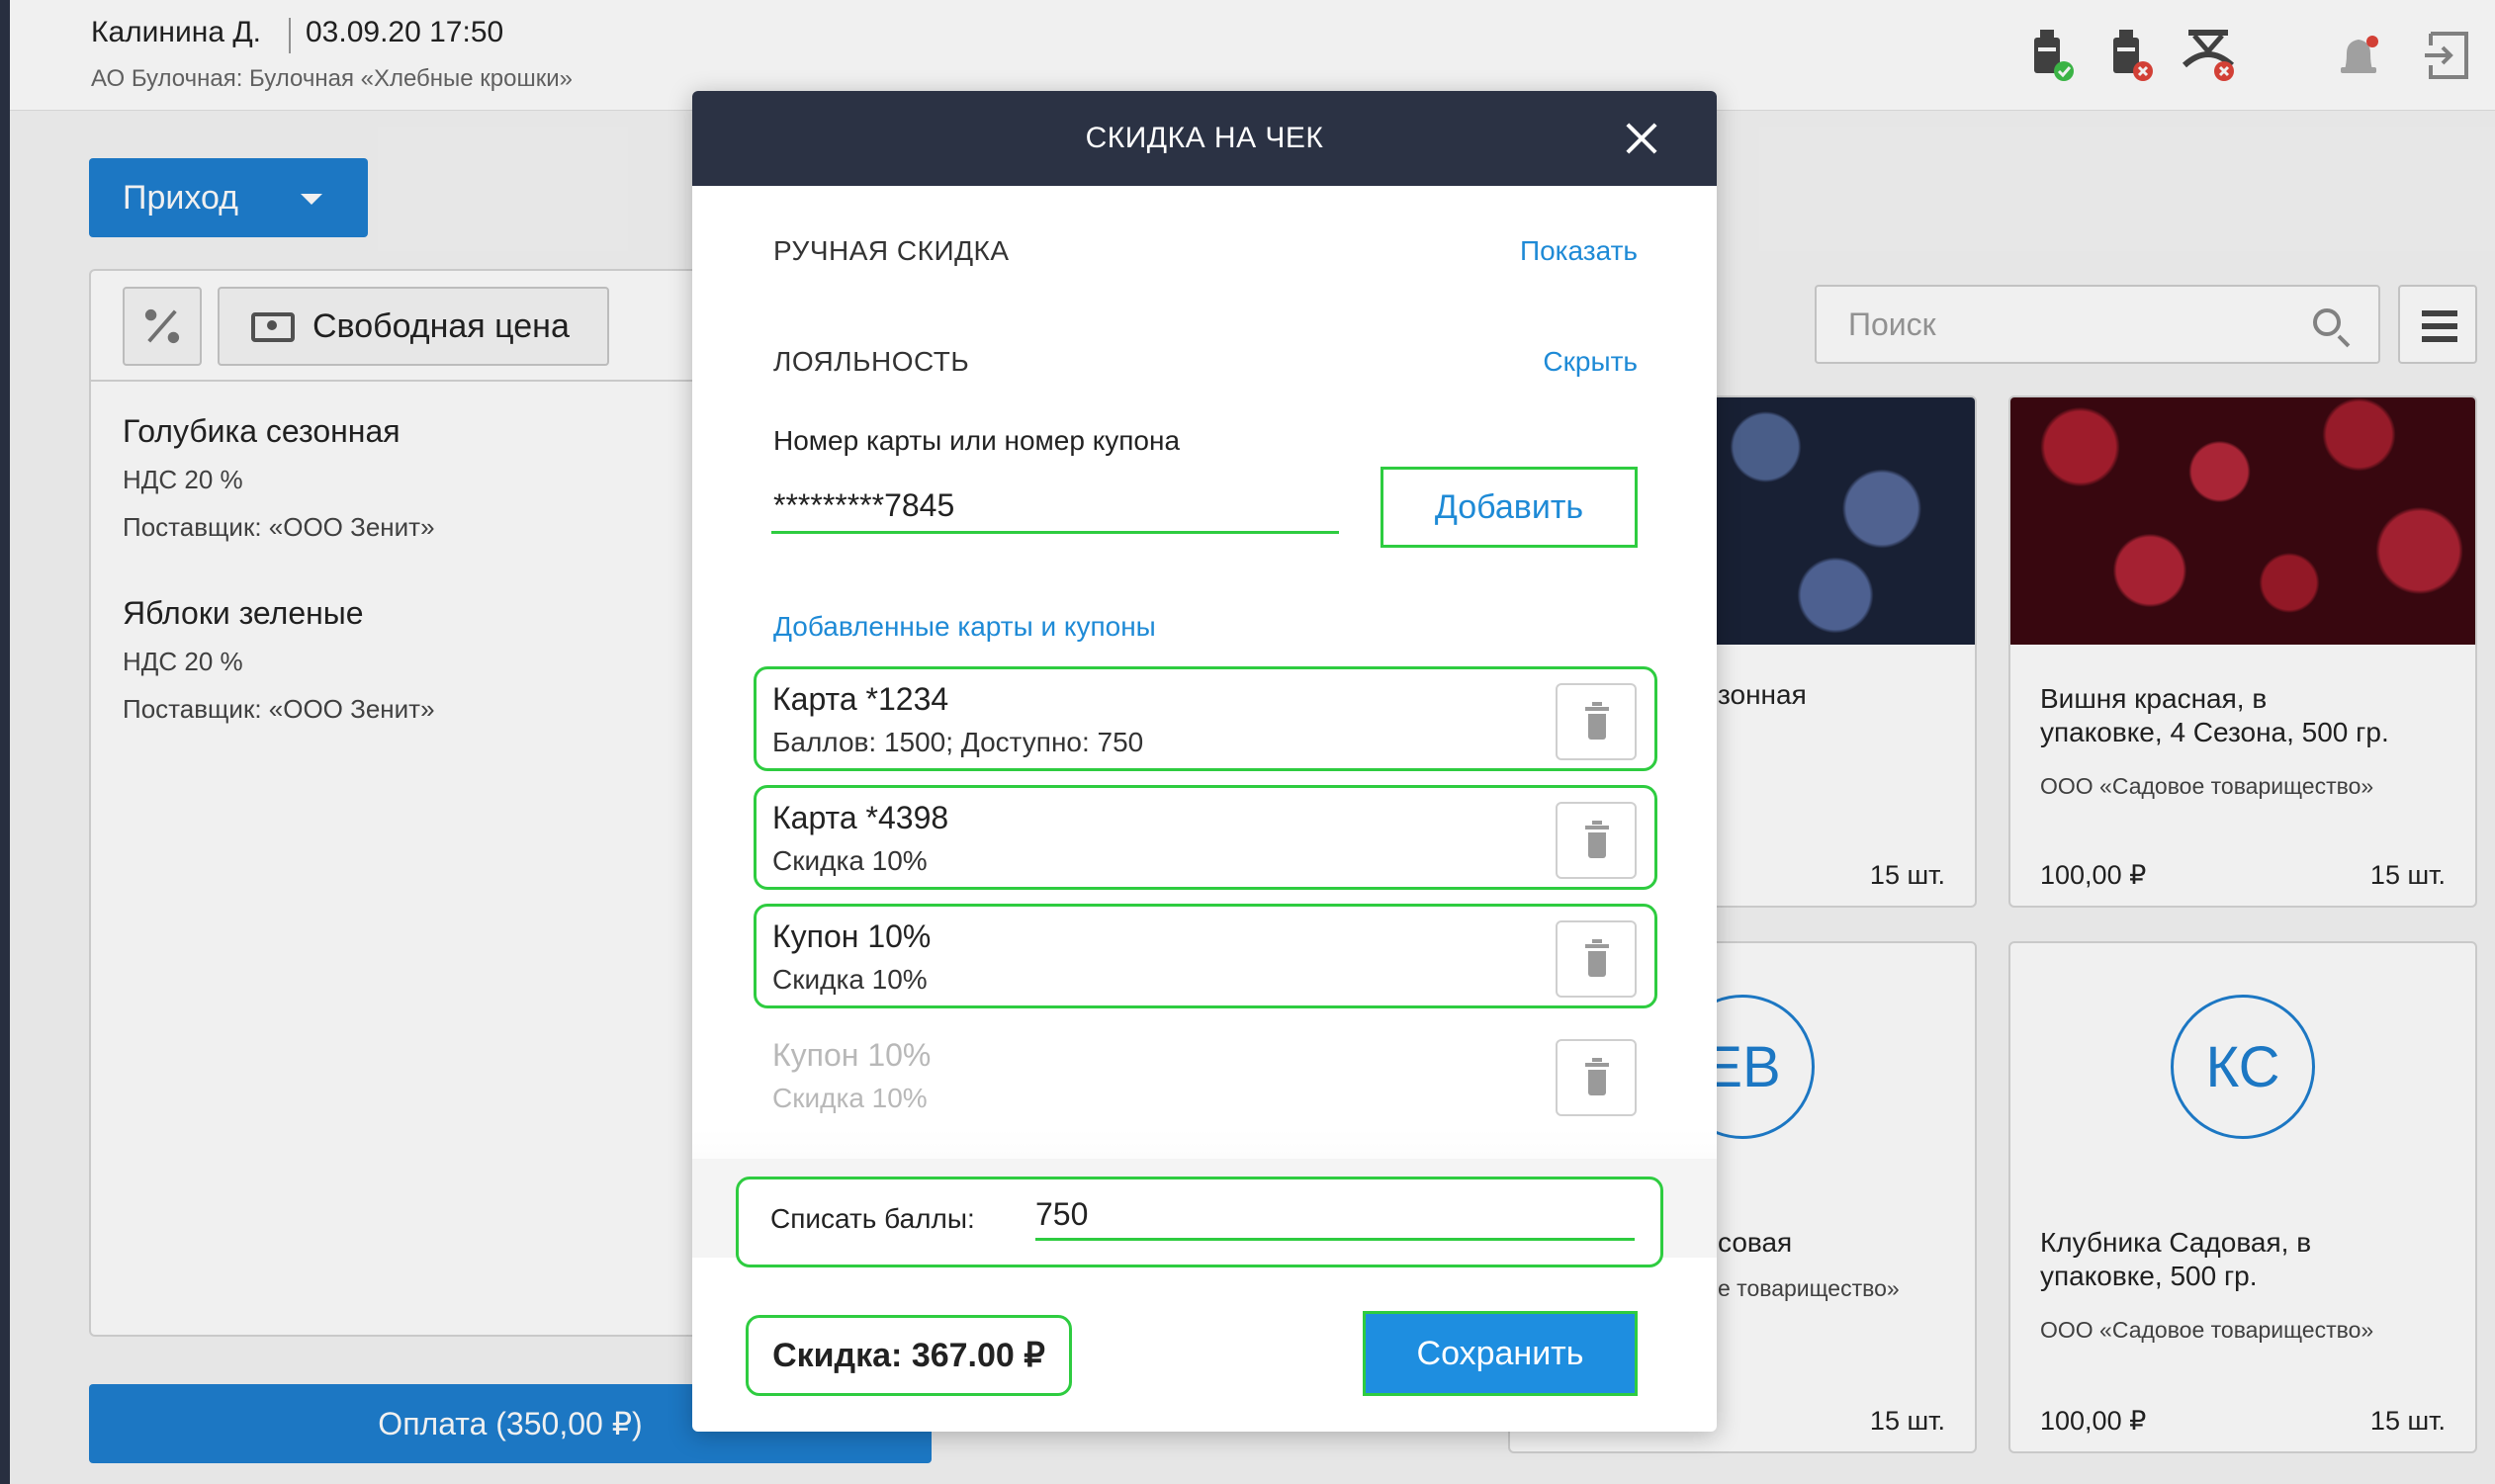 This screenshot has width=2495, height=1484. I want to click on coupon-title: Карта *4398, so click(860, 817).